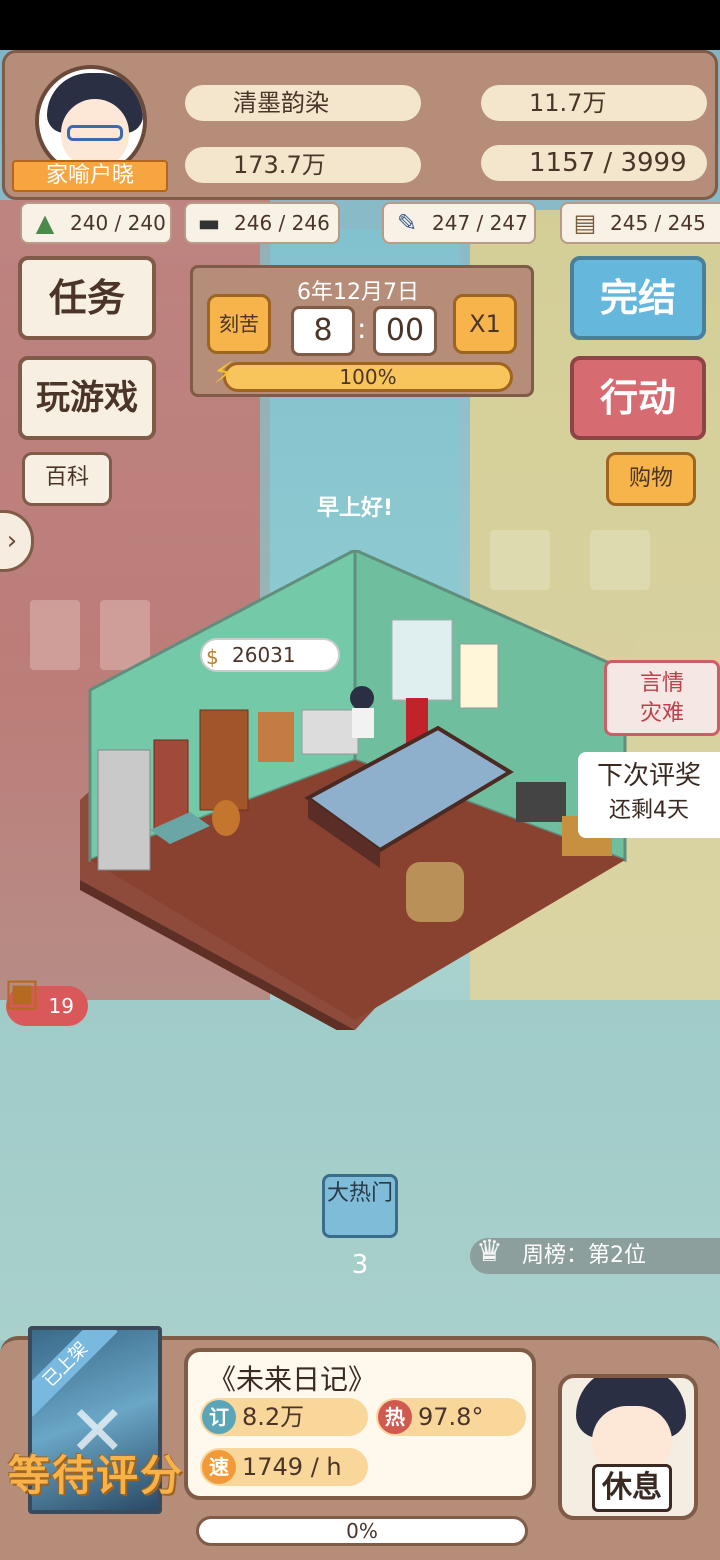 This screenshot has height=1560, width=720. I want to click on event-line-2: 灾难, so click(661, 713).